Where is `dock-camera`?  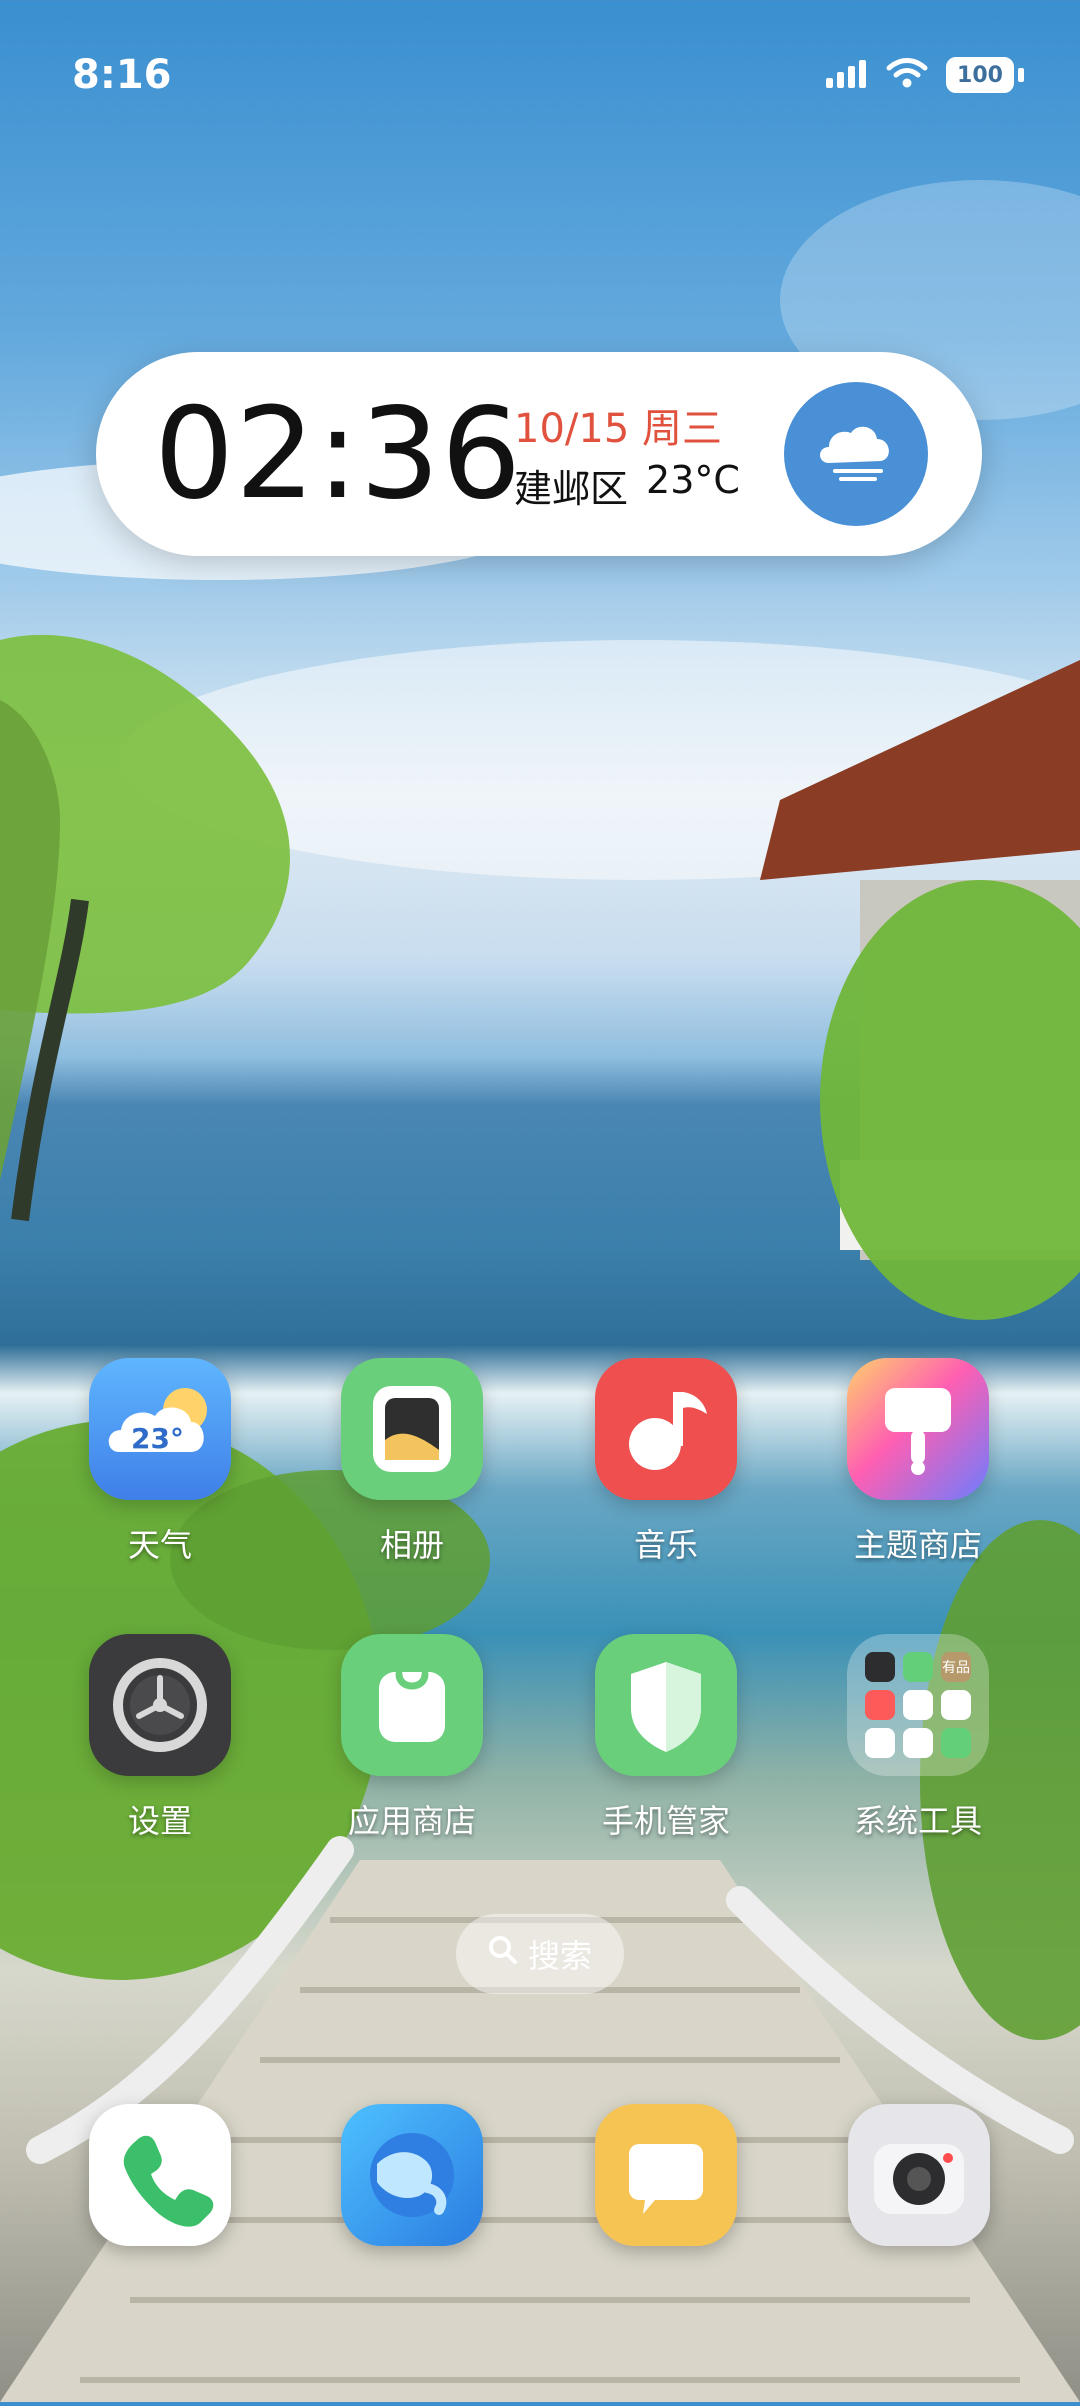 dock-camera is located at coordinates (919, 2175).